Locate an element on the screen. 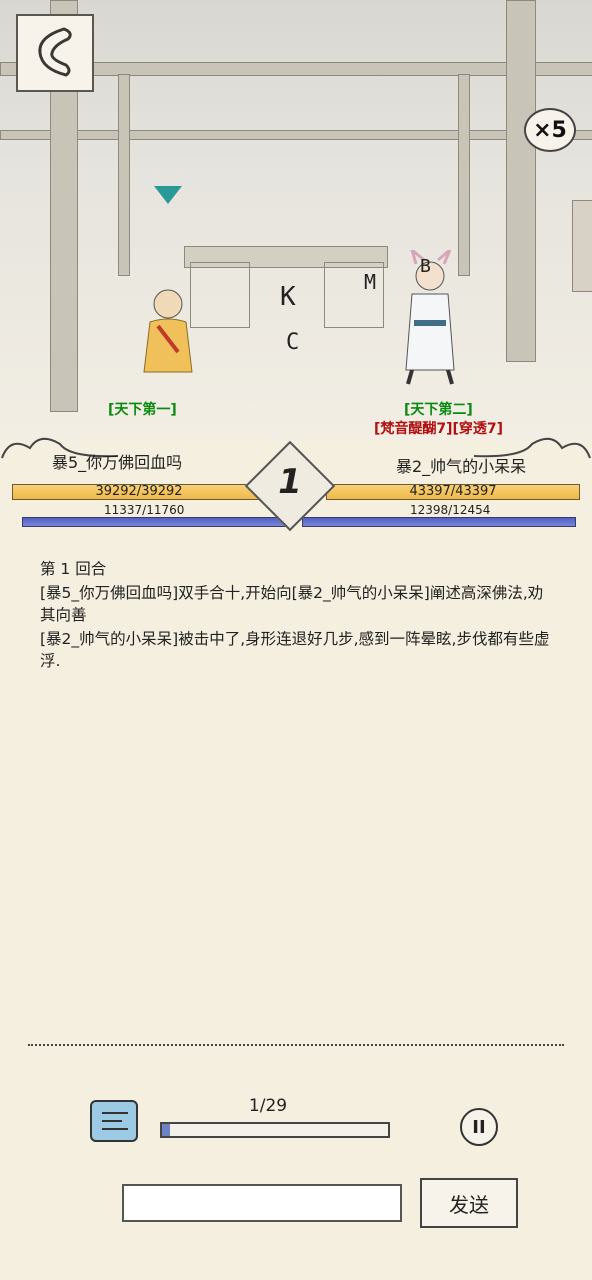 This screenshot has width=592, height=1280. right-hp-bar: 43397/43397 is located at coordinates (453, 492).